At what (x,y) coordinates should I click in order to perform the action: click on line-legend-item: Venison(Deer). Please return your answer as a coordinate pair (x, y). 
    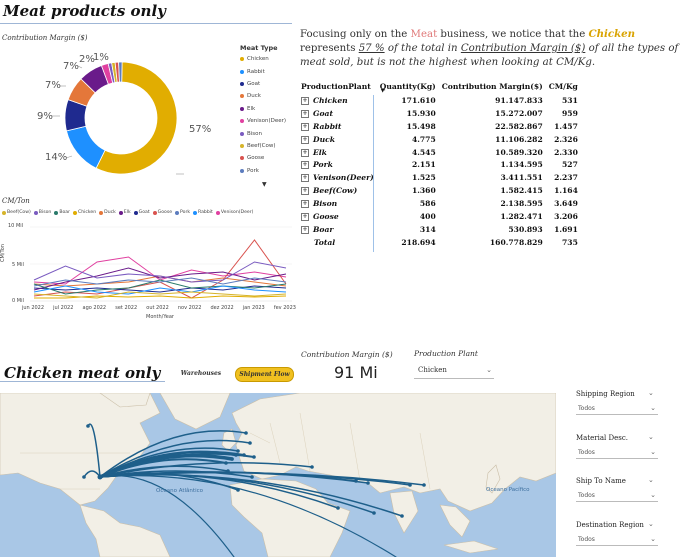
    Looking at the image, I should click on (234, 212).